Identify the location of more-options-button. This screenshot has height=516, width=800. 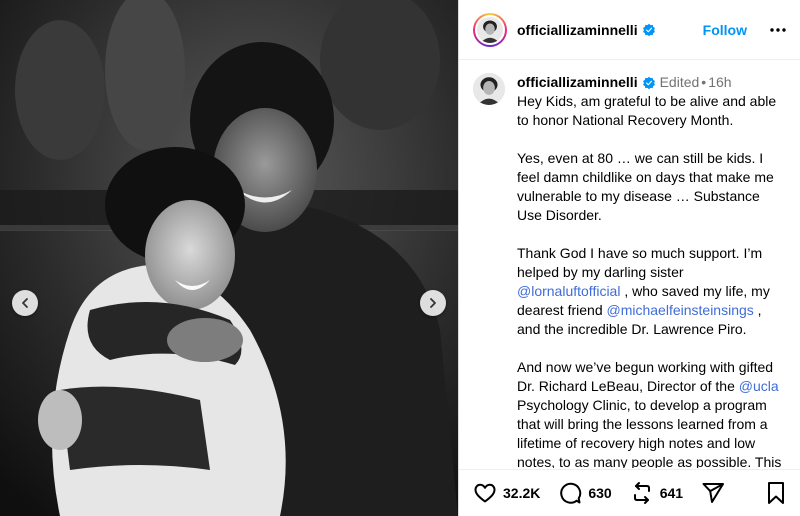
(778, 30).